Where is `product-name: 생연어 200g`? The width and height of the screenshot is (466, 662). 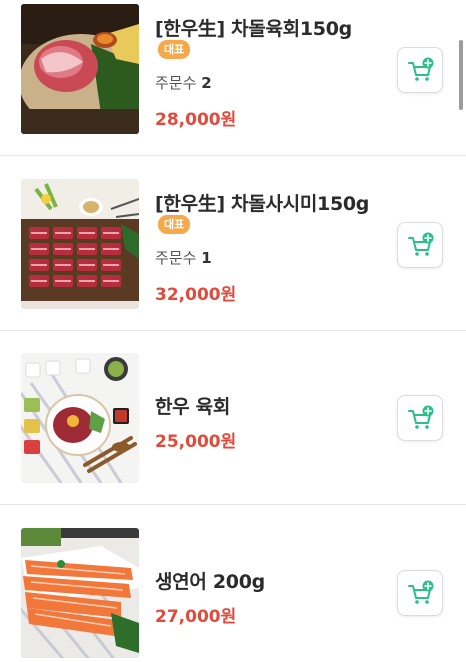
product-name: 생연어 200g is located at coordinates (210, 582).